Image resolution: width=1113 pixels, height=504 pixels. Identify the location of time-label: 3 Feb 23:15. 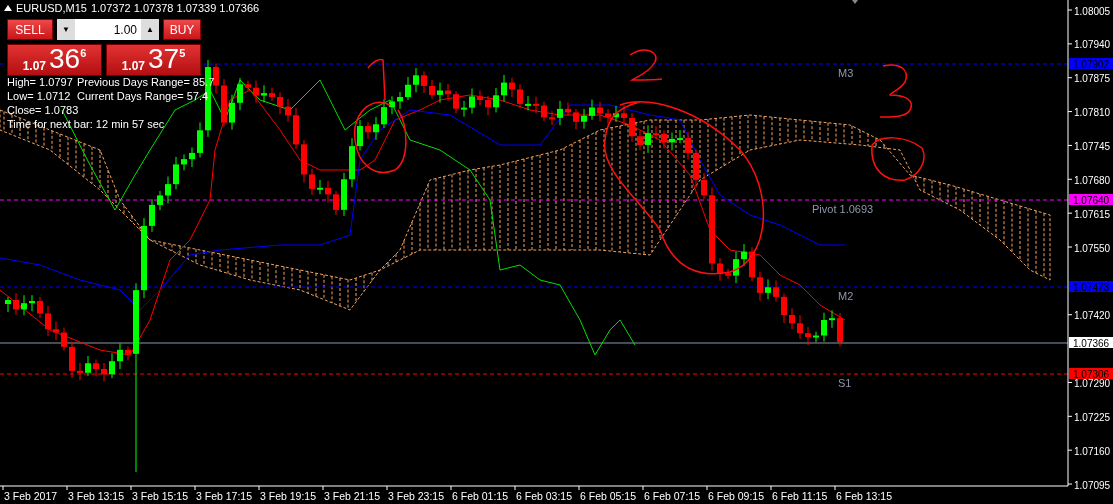
(416, 496).